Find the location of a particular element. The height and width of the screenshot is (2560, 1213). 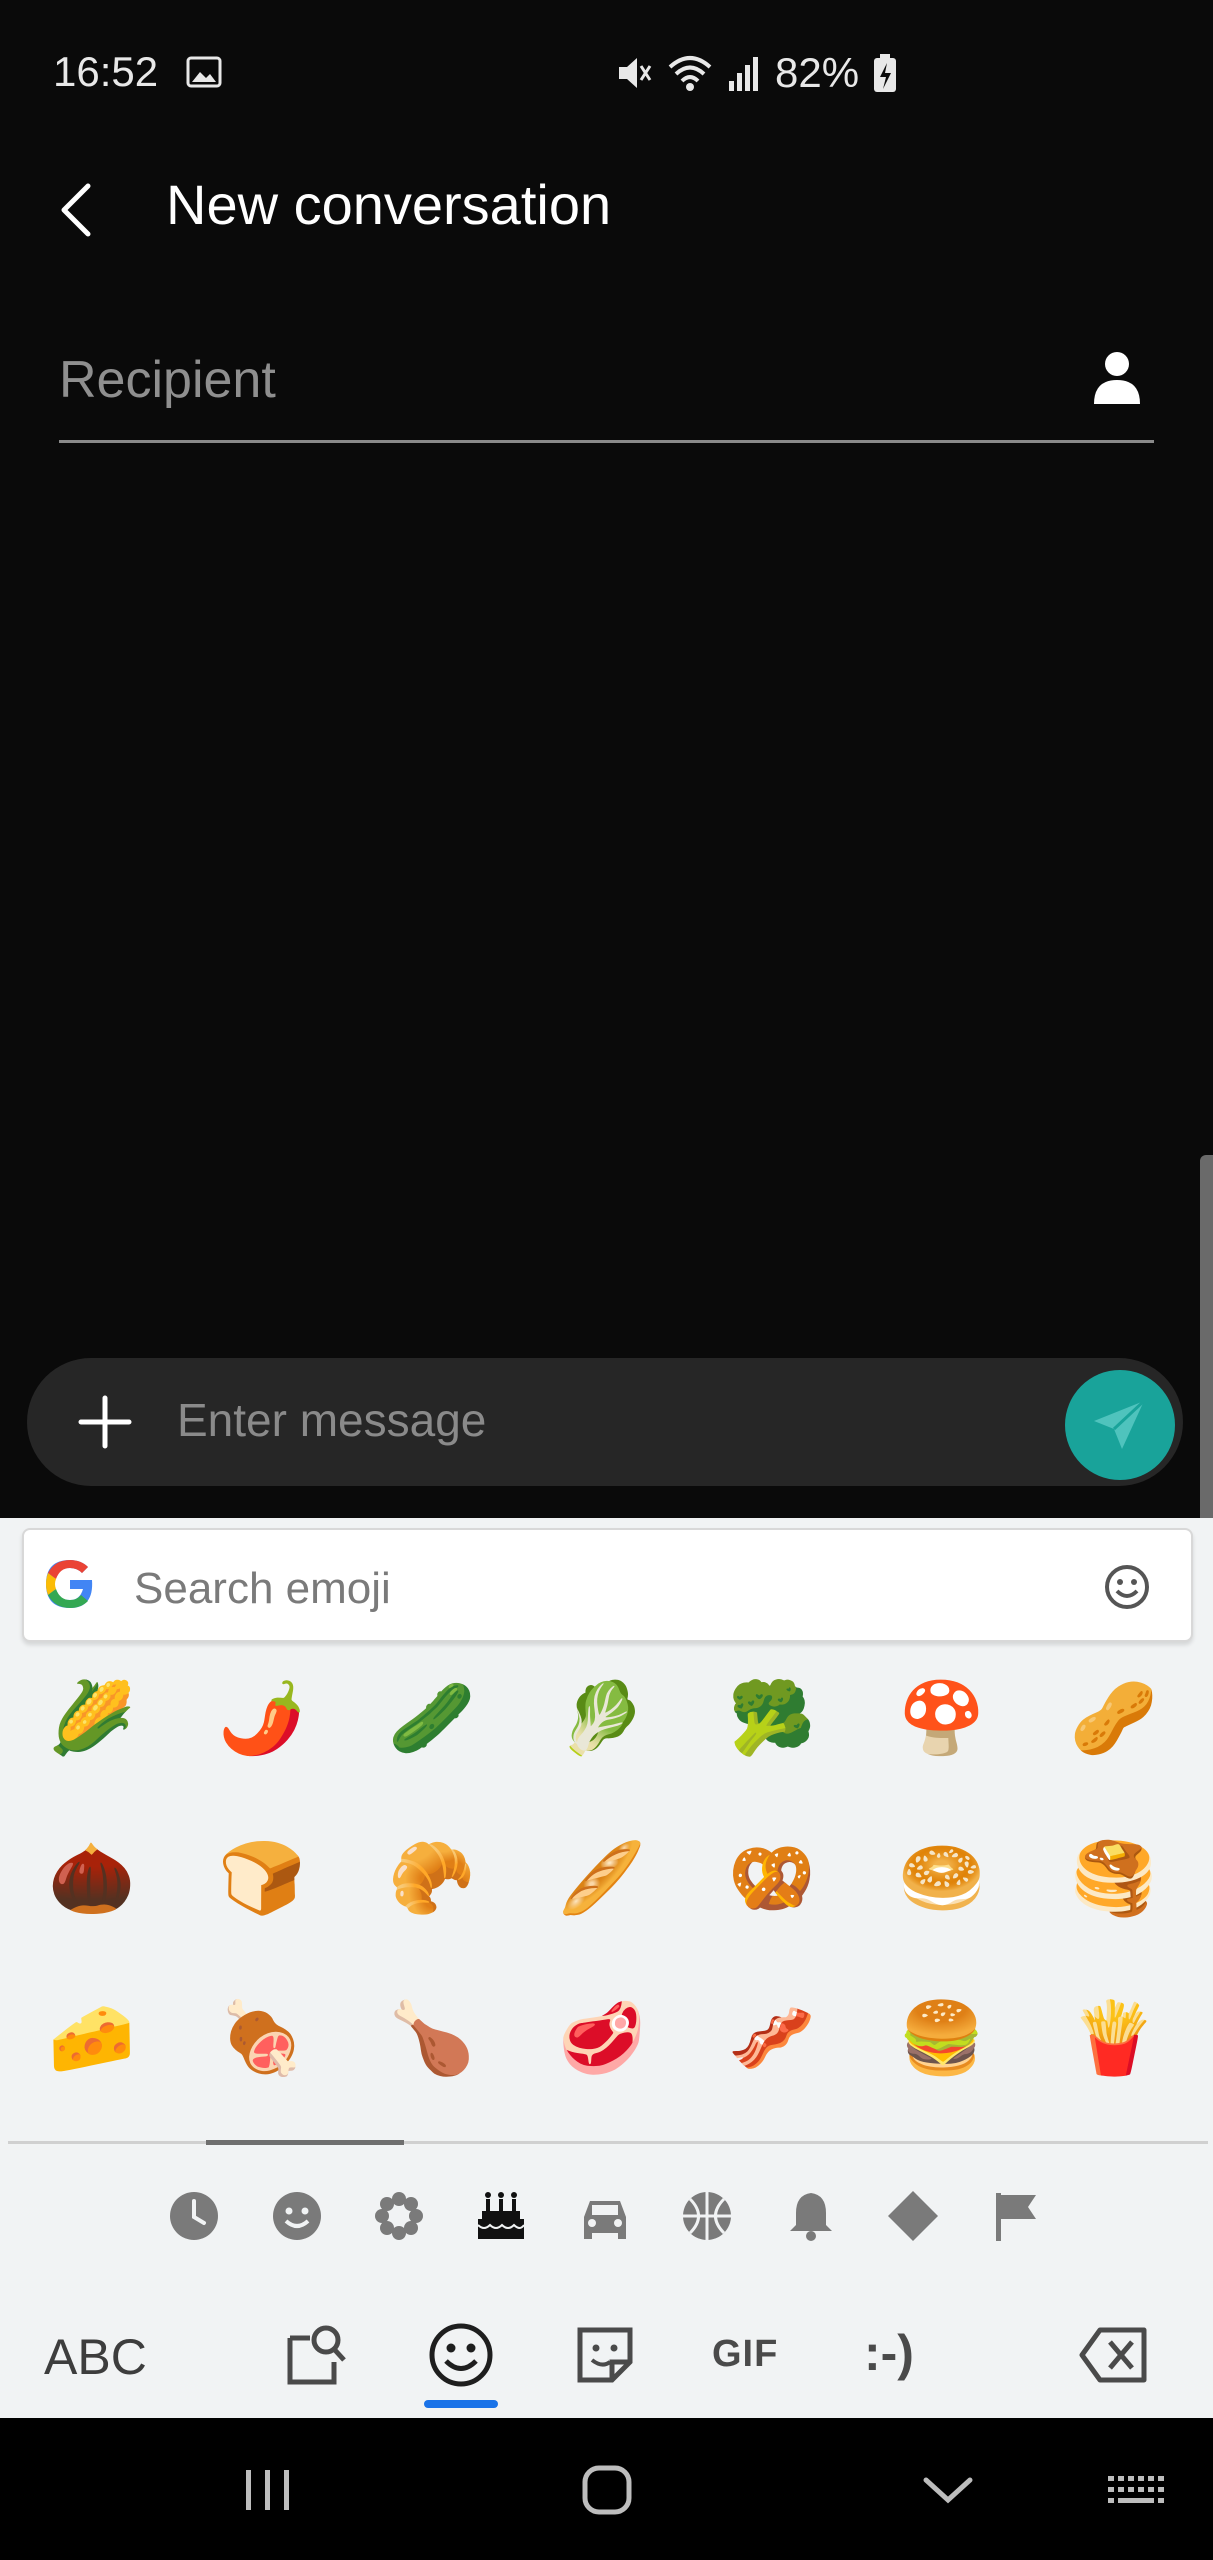

status-icons: 82% is located at coordinates (755, 73).